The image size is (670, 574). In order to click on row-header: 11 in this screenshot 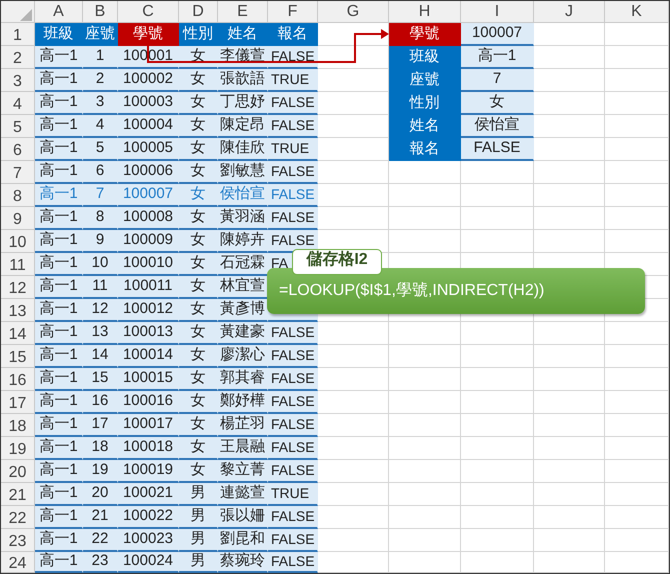, I will do `click(18, 264)`.